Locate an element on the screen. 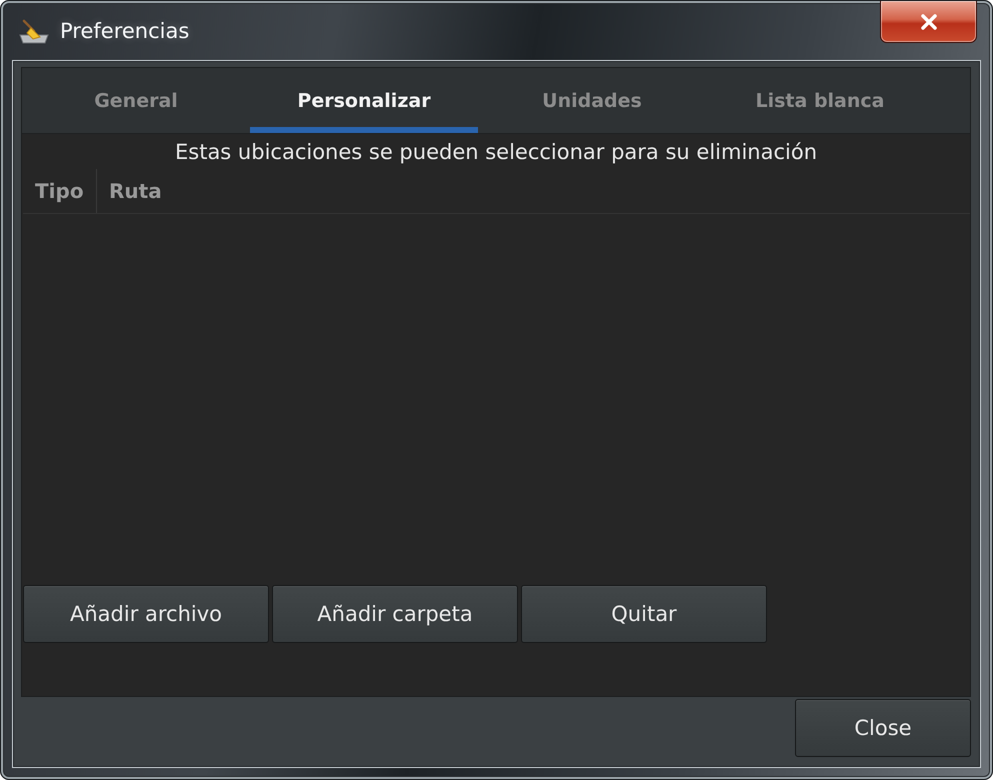 This screenshot has width=993, height=780. broom-icon is located at coordinates (34, 31).